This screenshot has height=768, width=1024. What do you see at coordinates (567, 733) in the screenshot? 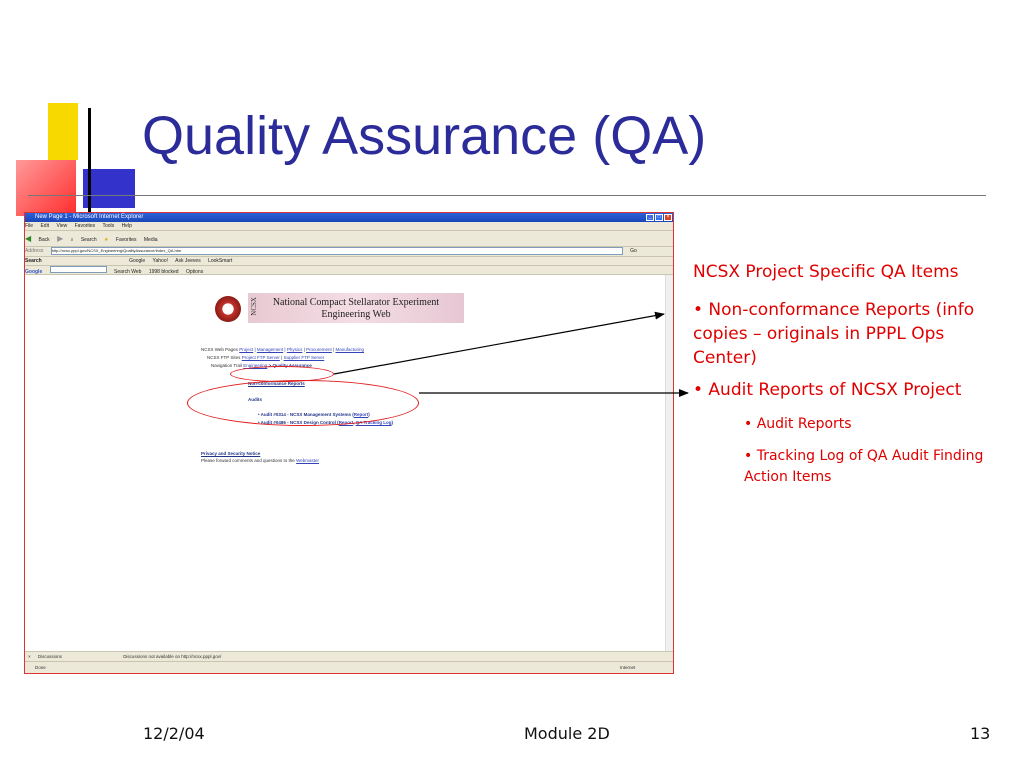
I see `footer-module: Module 2D` at bounding box center [567, 733].